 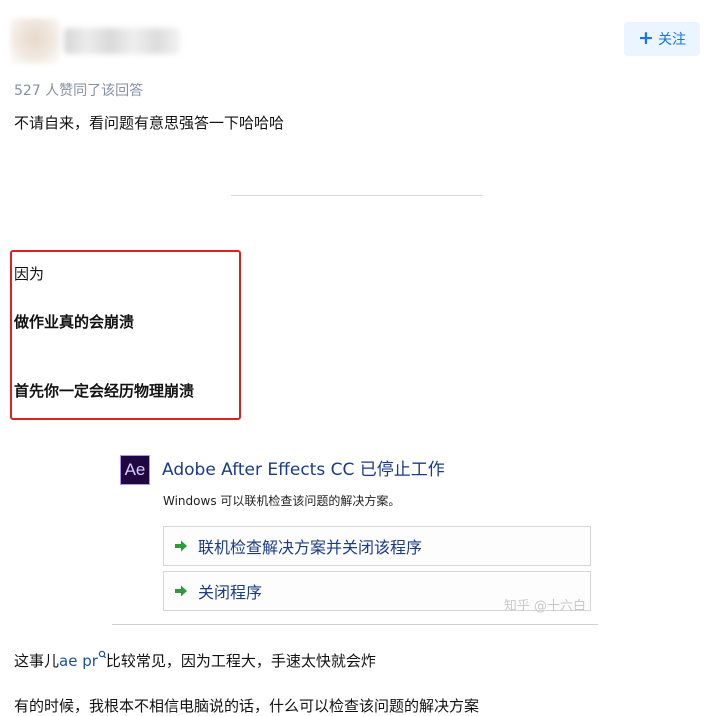 I want to click on highlight-line-1: 因为, so click(x=29, y=274).